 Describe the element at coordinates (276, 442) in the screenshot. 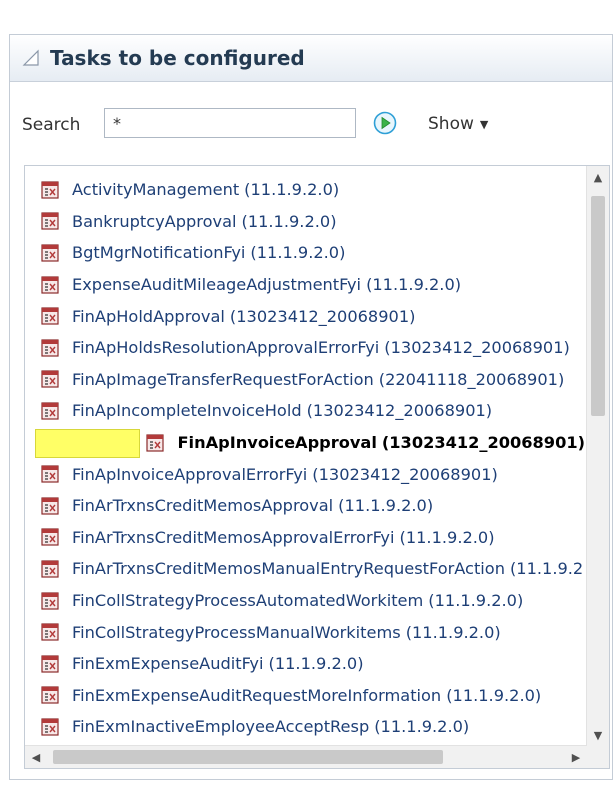

I see `task-name: FinApInvoiceApproval` at that location.